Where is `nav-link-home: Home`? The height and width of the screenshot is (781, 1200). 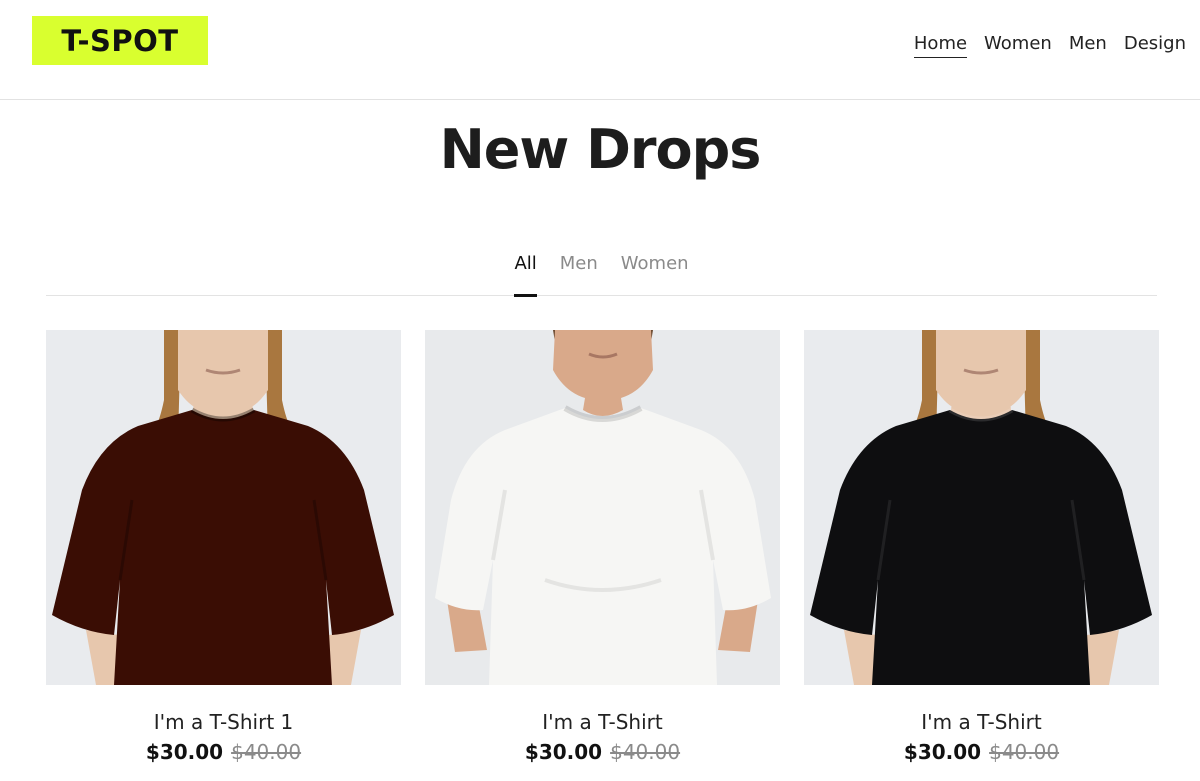 nav-link-home: Home is located at coordinates (940, 45).